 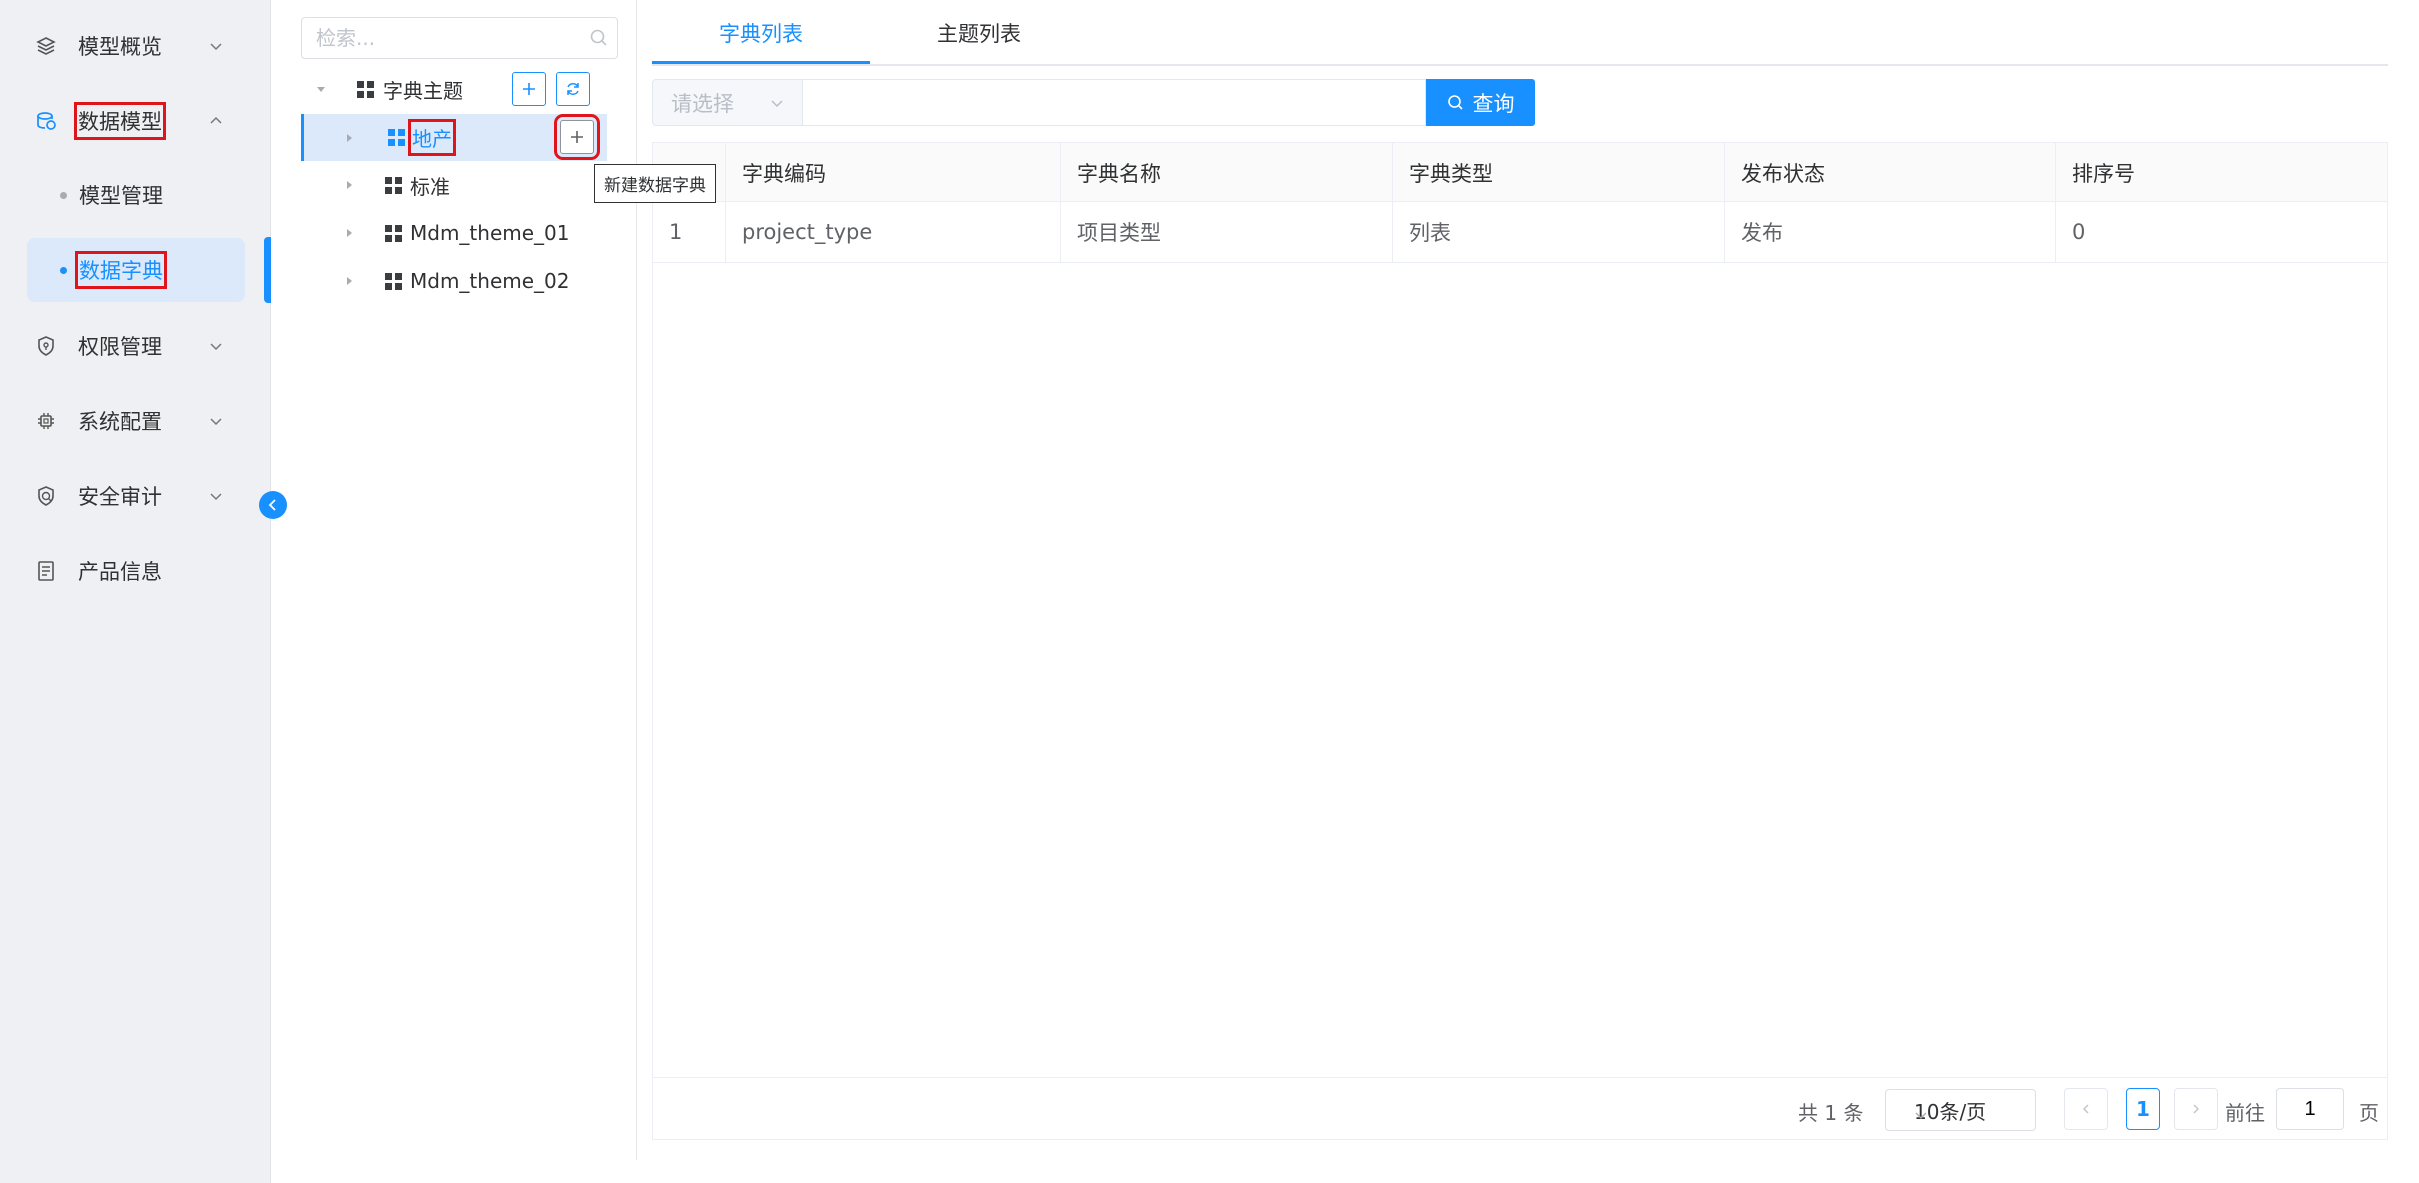 What do you see at coordinates (2369, 1113) in the screenshot?
I see `page-unit-label: 页` at bounding box center [2369, 1113].